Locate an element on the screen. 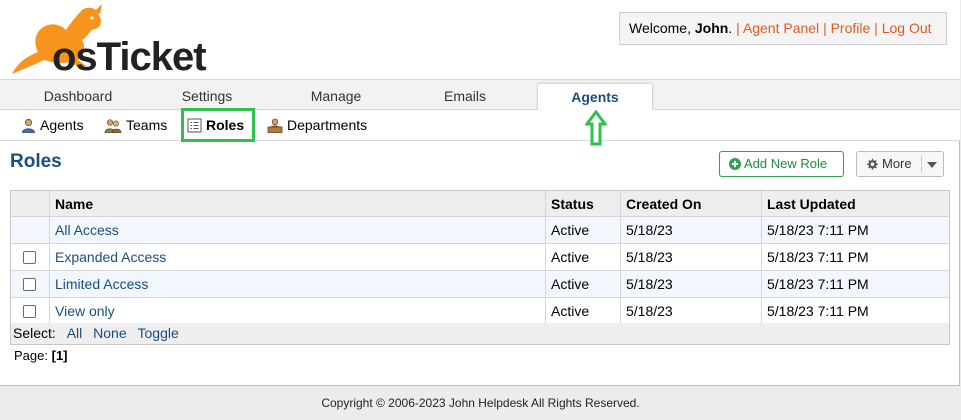 This screenshot has width=961, height=420. main-nav: Dashboard Settings Manage Emails Agents is located at coordinates (480, 95).